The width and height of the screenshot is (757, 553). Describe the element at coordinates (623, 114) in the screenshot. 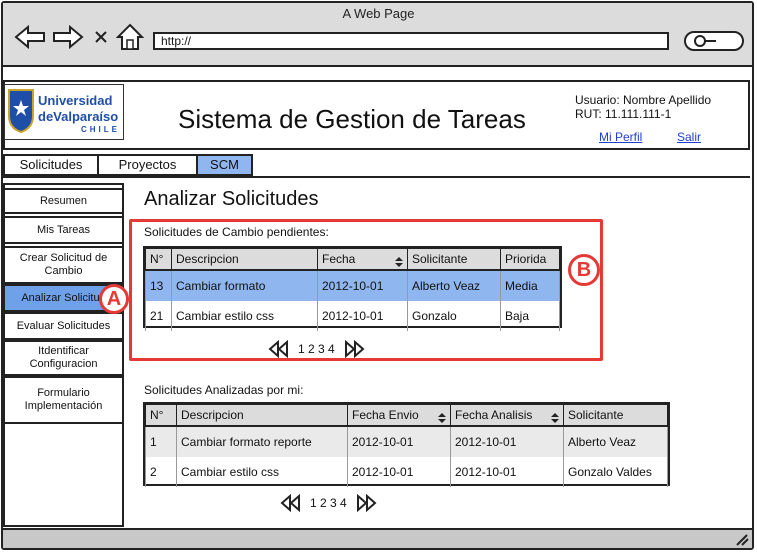

I see `user-rut: RUT: 11.111.111-1` at that location.